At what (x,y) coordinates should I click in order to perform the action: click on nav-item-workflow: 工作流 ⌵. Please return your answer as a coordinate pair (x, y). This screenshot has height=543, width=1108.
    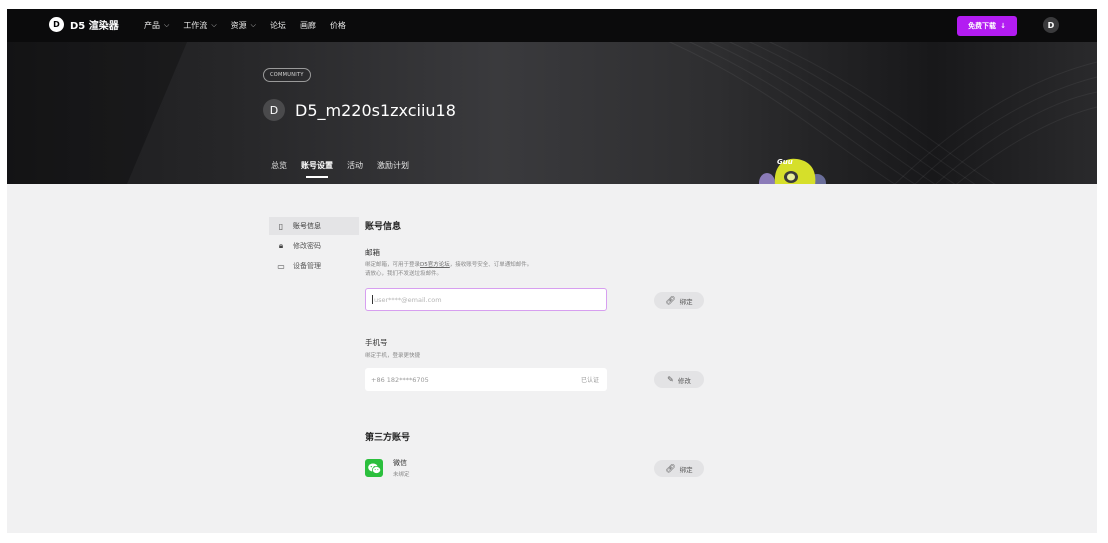
    Looking at the image, I should click on (199, 25).